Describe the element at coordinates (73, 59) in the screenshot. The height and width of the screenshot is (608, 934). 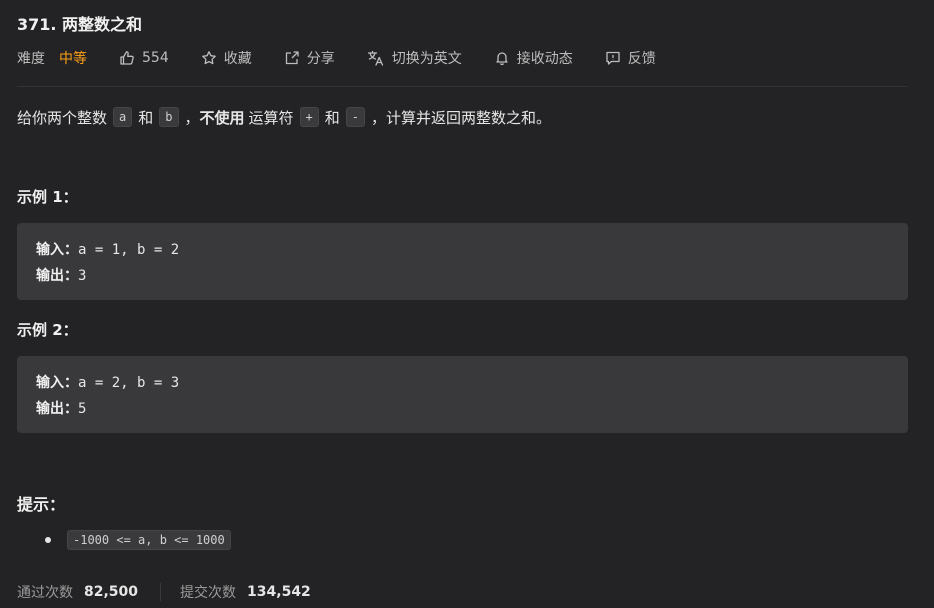
I see `difficulty-badge: 中等` at that location.